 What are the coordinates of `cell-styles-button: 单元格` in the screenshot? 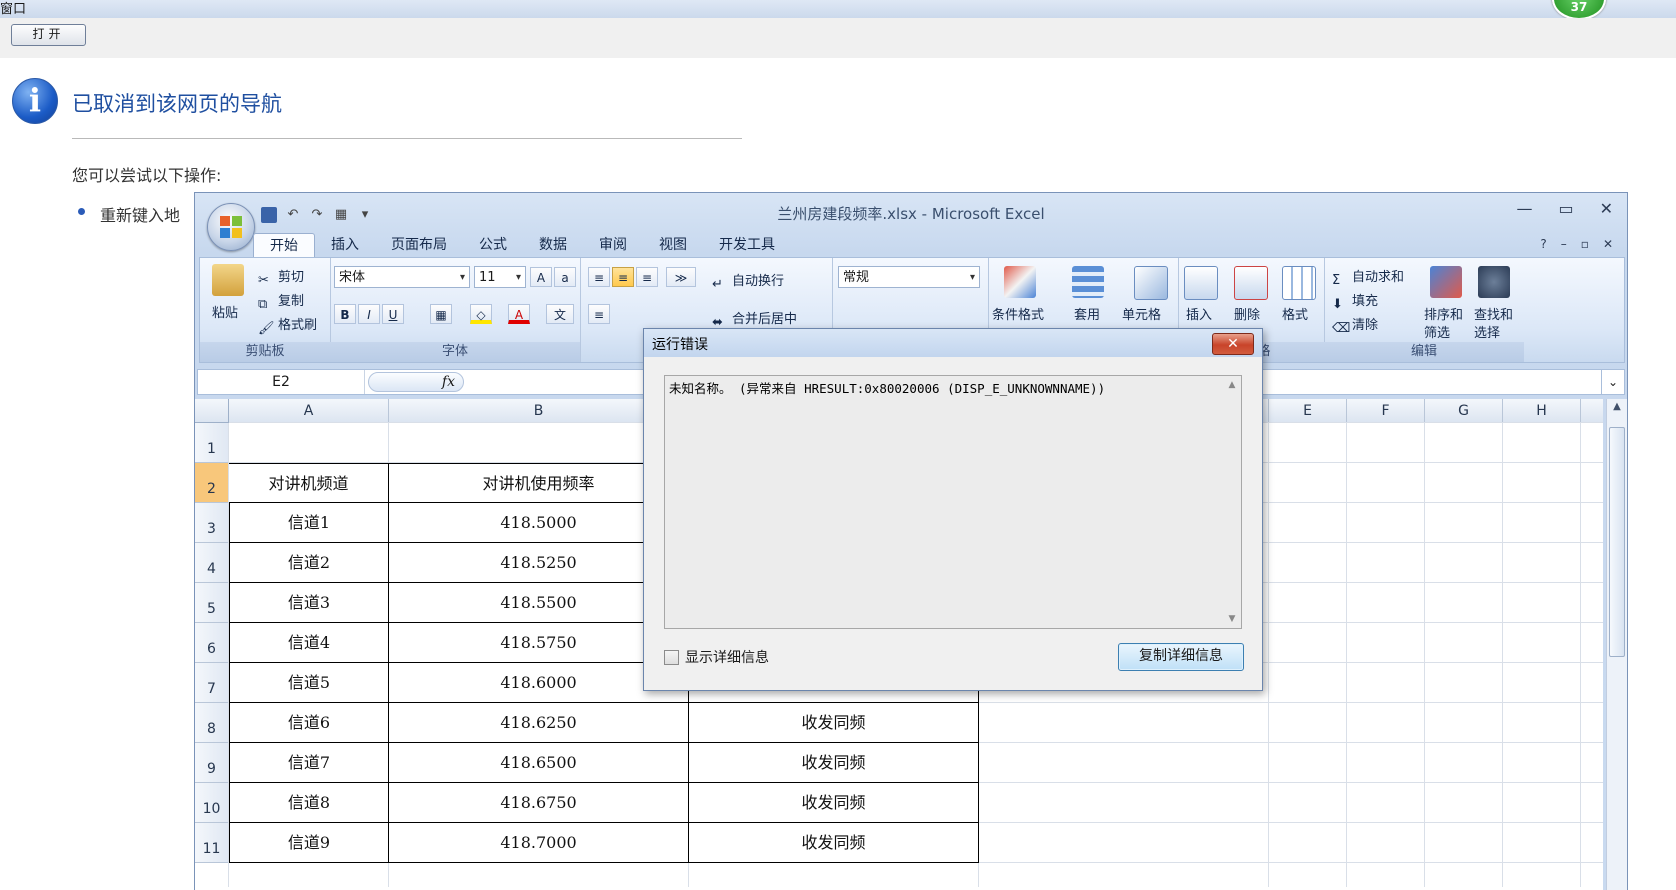 It's located at (1141, 313).